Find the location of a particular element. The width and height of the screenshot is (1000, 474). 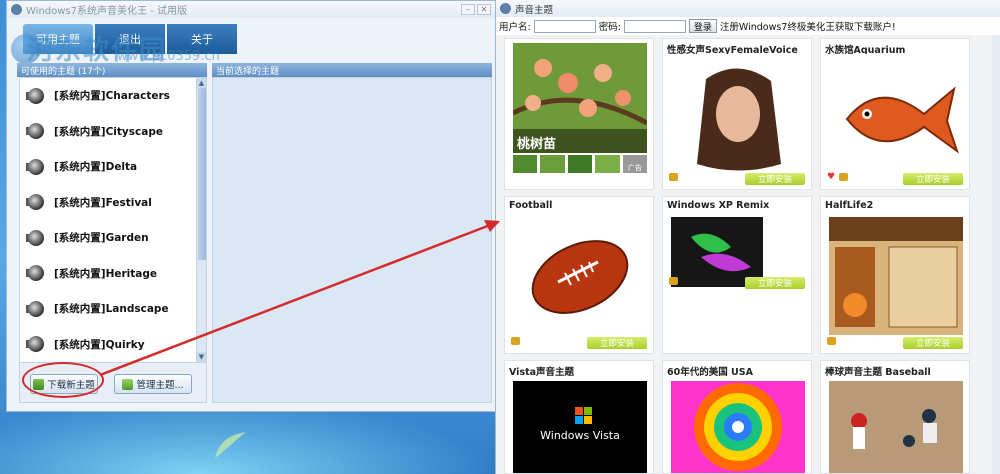

tie-dye-image is located at coordinates (738, 427).